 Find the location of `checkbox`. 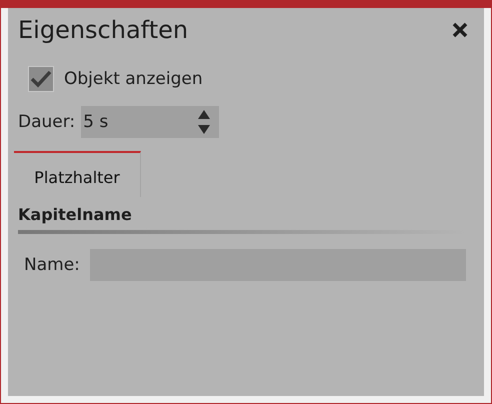

checkbox is located at coordinates (41, 79).